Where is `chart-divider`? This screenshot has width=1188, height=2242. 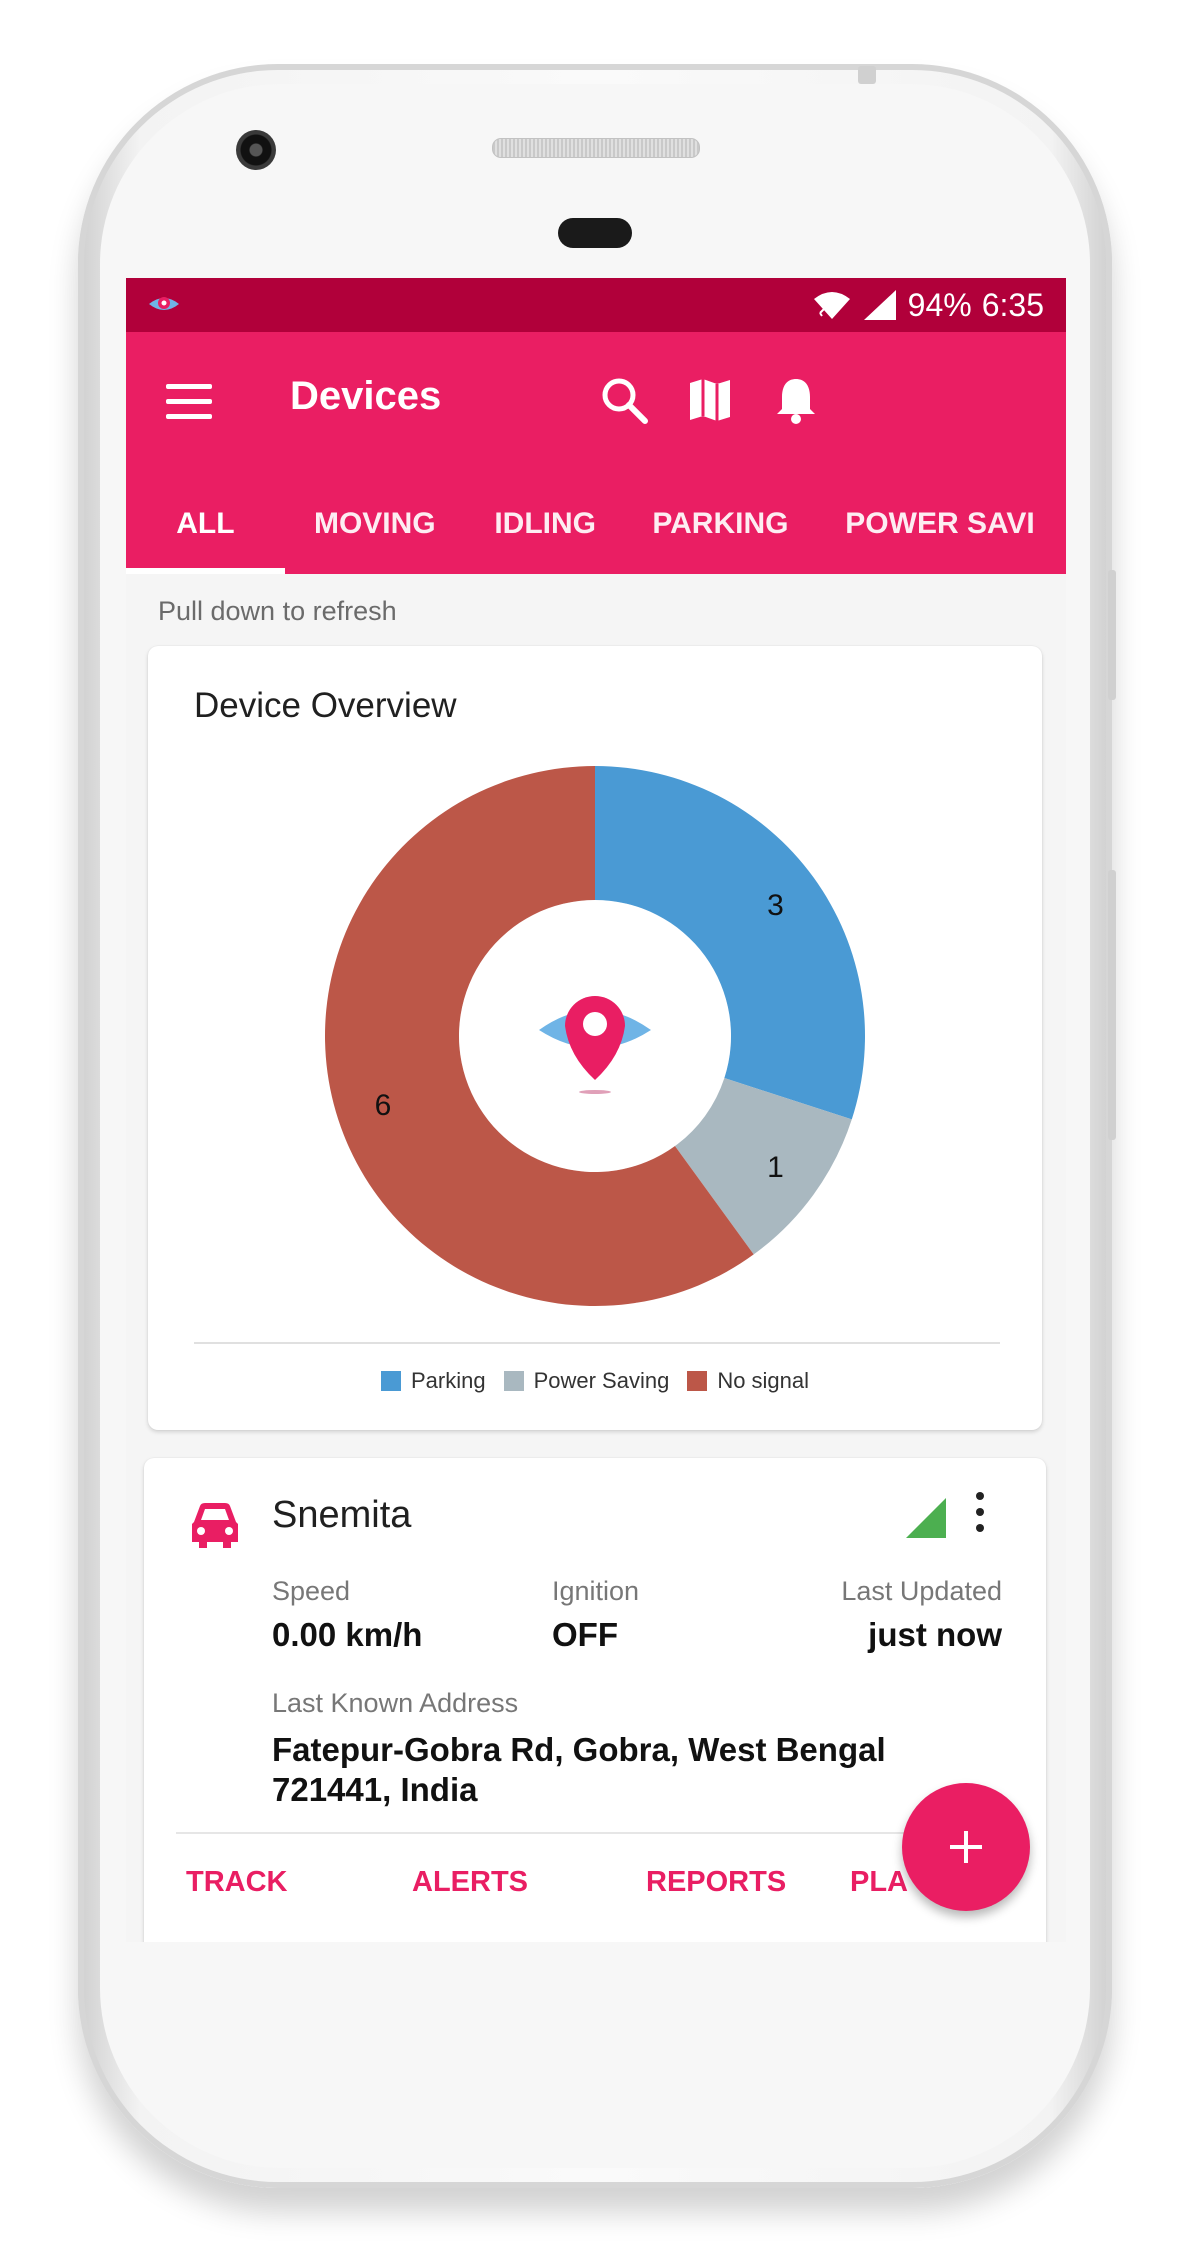
chart-divider is located at coordinates (597, 1343).